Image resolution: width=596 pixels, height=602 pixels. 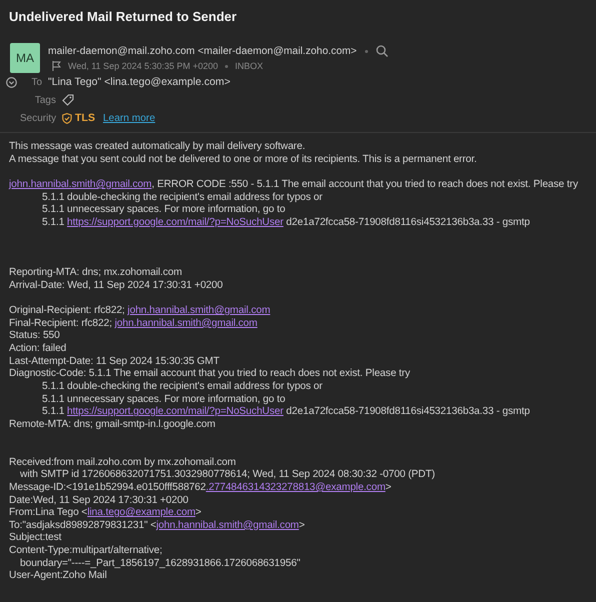 What do you see at coordinates (112, 424) in the screenshot?
I see `message-line: Remote-MTA: dns; gmail-smtp-in.l.google.com` at bounding box center [112, 424].